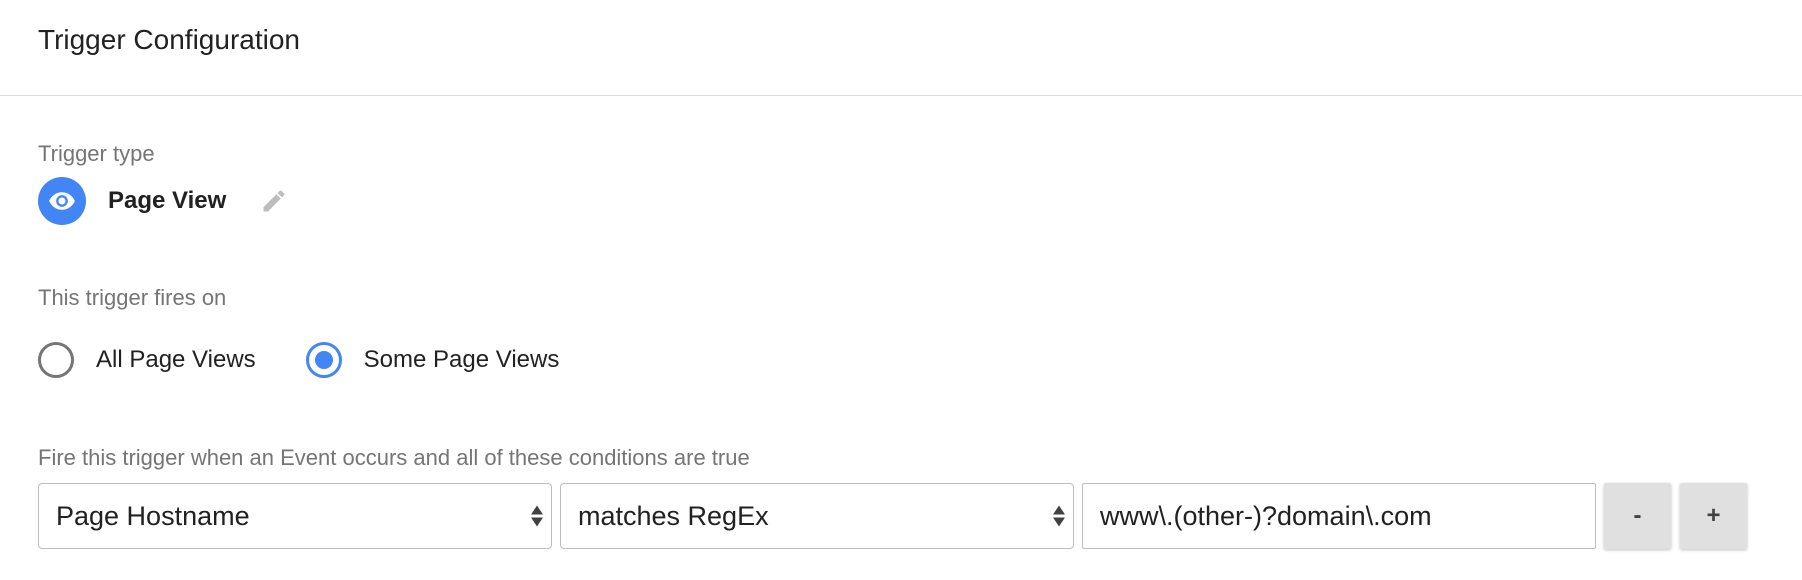 This screenshot has height=580, width=1802. What do you see at coordinates (1637, 516) in the screenshot?
I see `remove-condition-button: -` at bounding box center [1637, 516].